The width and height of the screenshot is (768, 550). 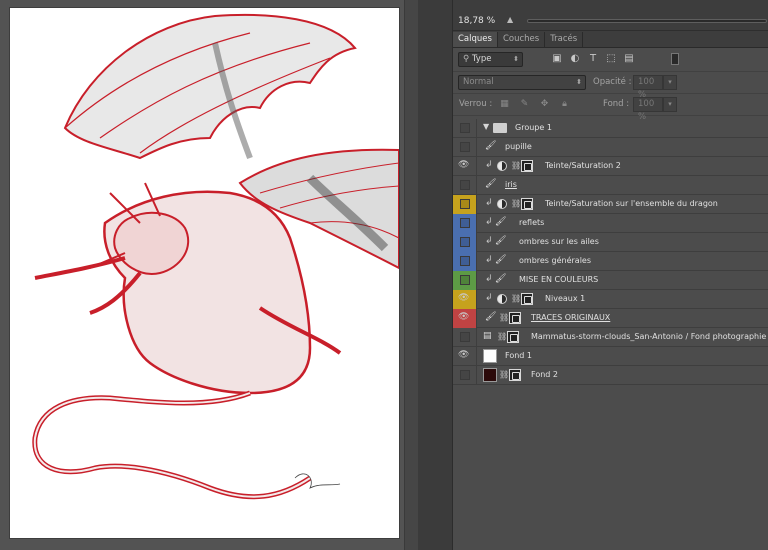 I want to click on filter-toggle-icon, so click(x=675, y=59).